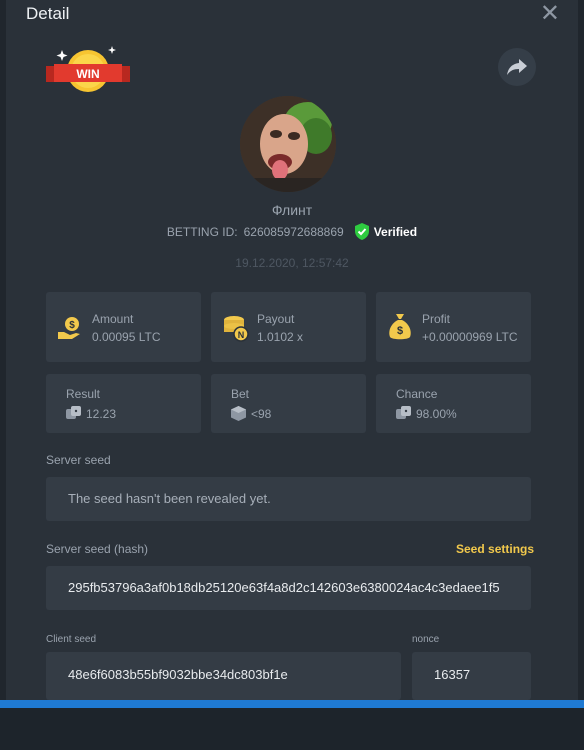 The width and height of the screenshot is (584, 750). I want to click on bottom-accent-bar, so click(292, 704).